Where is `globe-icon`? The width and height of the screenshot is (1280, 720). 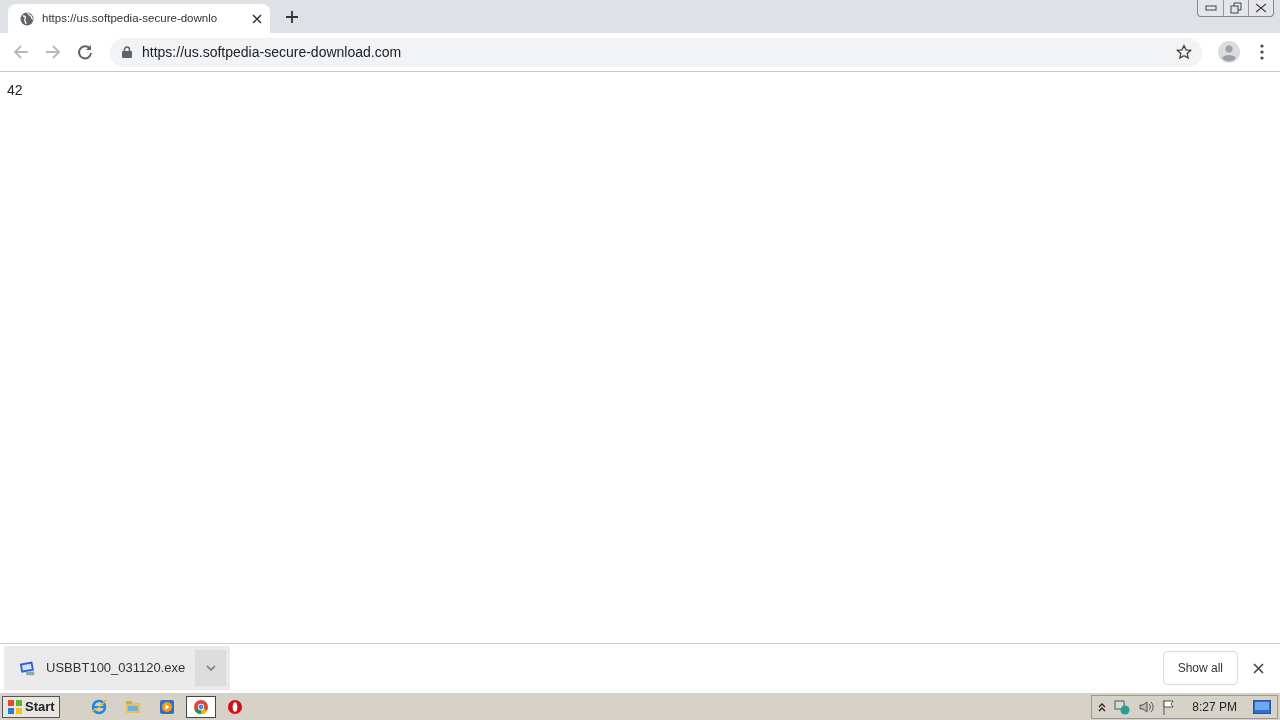
globe-icon is located at coordinates (27, 18).